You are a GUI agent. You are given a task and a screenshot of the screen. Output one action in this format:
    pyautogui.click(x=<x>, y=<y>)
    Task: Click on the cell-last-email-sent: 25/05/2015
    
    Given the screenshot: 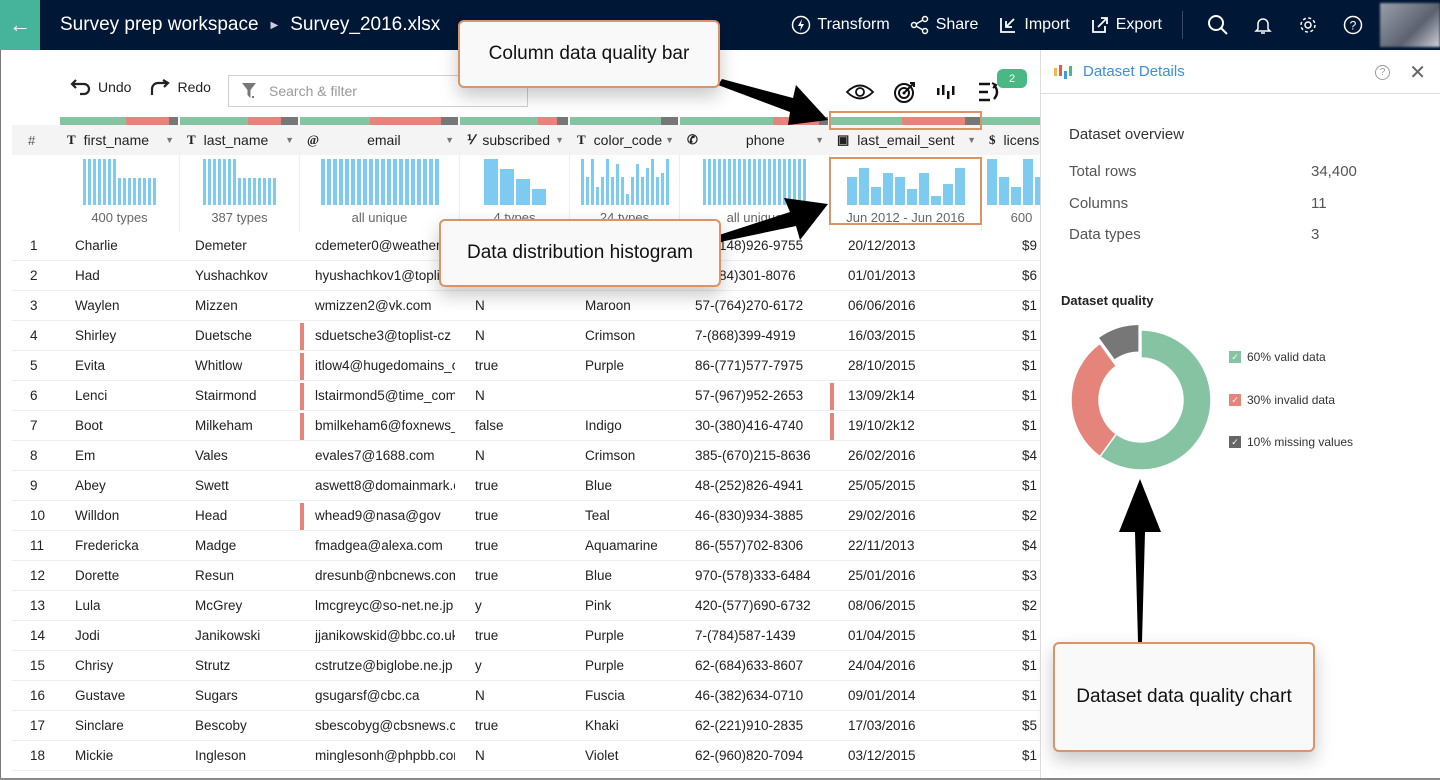 What is the action you would take?
    pyautogui.click(x=914, y=486)
    